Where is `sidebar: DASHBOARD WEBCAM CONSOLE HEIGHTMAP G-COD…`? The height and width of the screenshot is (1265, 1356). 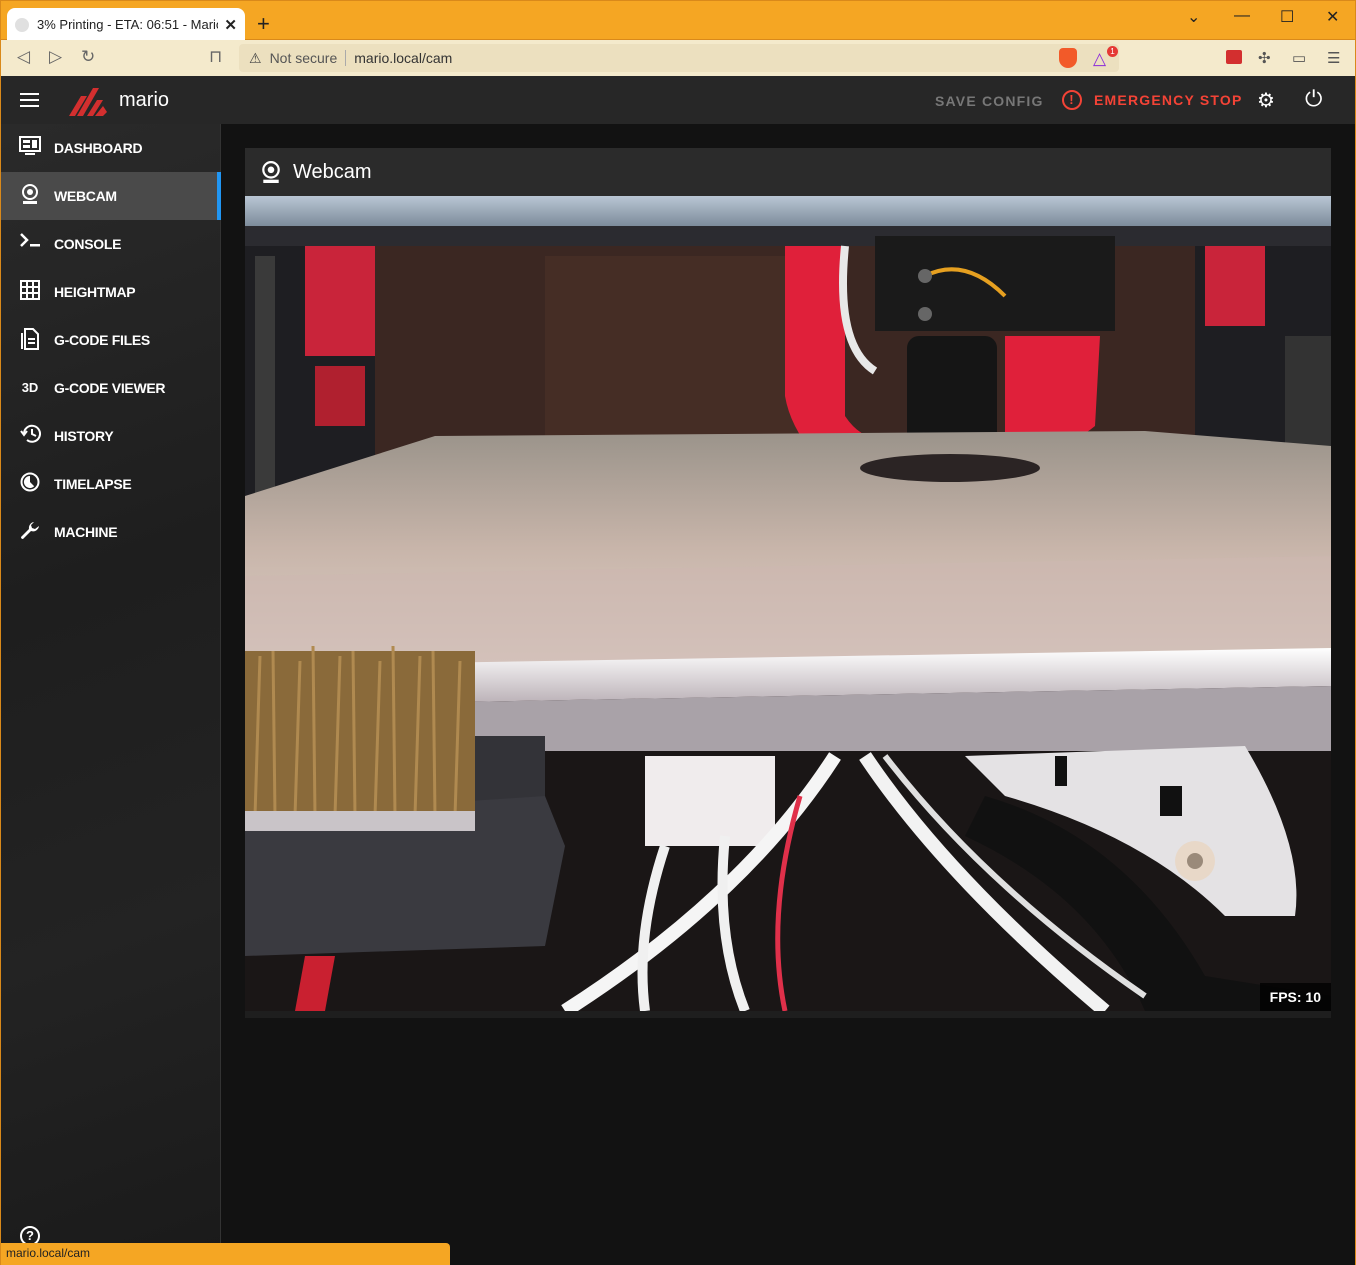
sidebar: DASHBOARD WEBCAM CONSOLE HEIGHTMAP G-COD… is located at coordinates (110, 694).